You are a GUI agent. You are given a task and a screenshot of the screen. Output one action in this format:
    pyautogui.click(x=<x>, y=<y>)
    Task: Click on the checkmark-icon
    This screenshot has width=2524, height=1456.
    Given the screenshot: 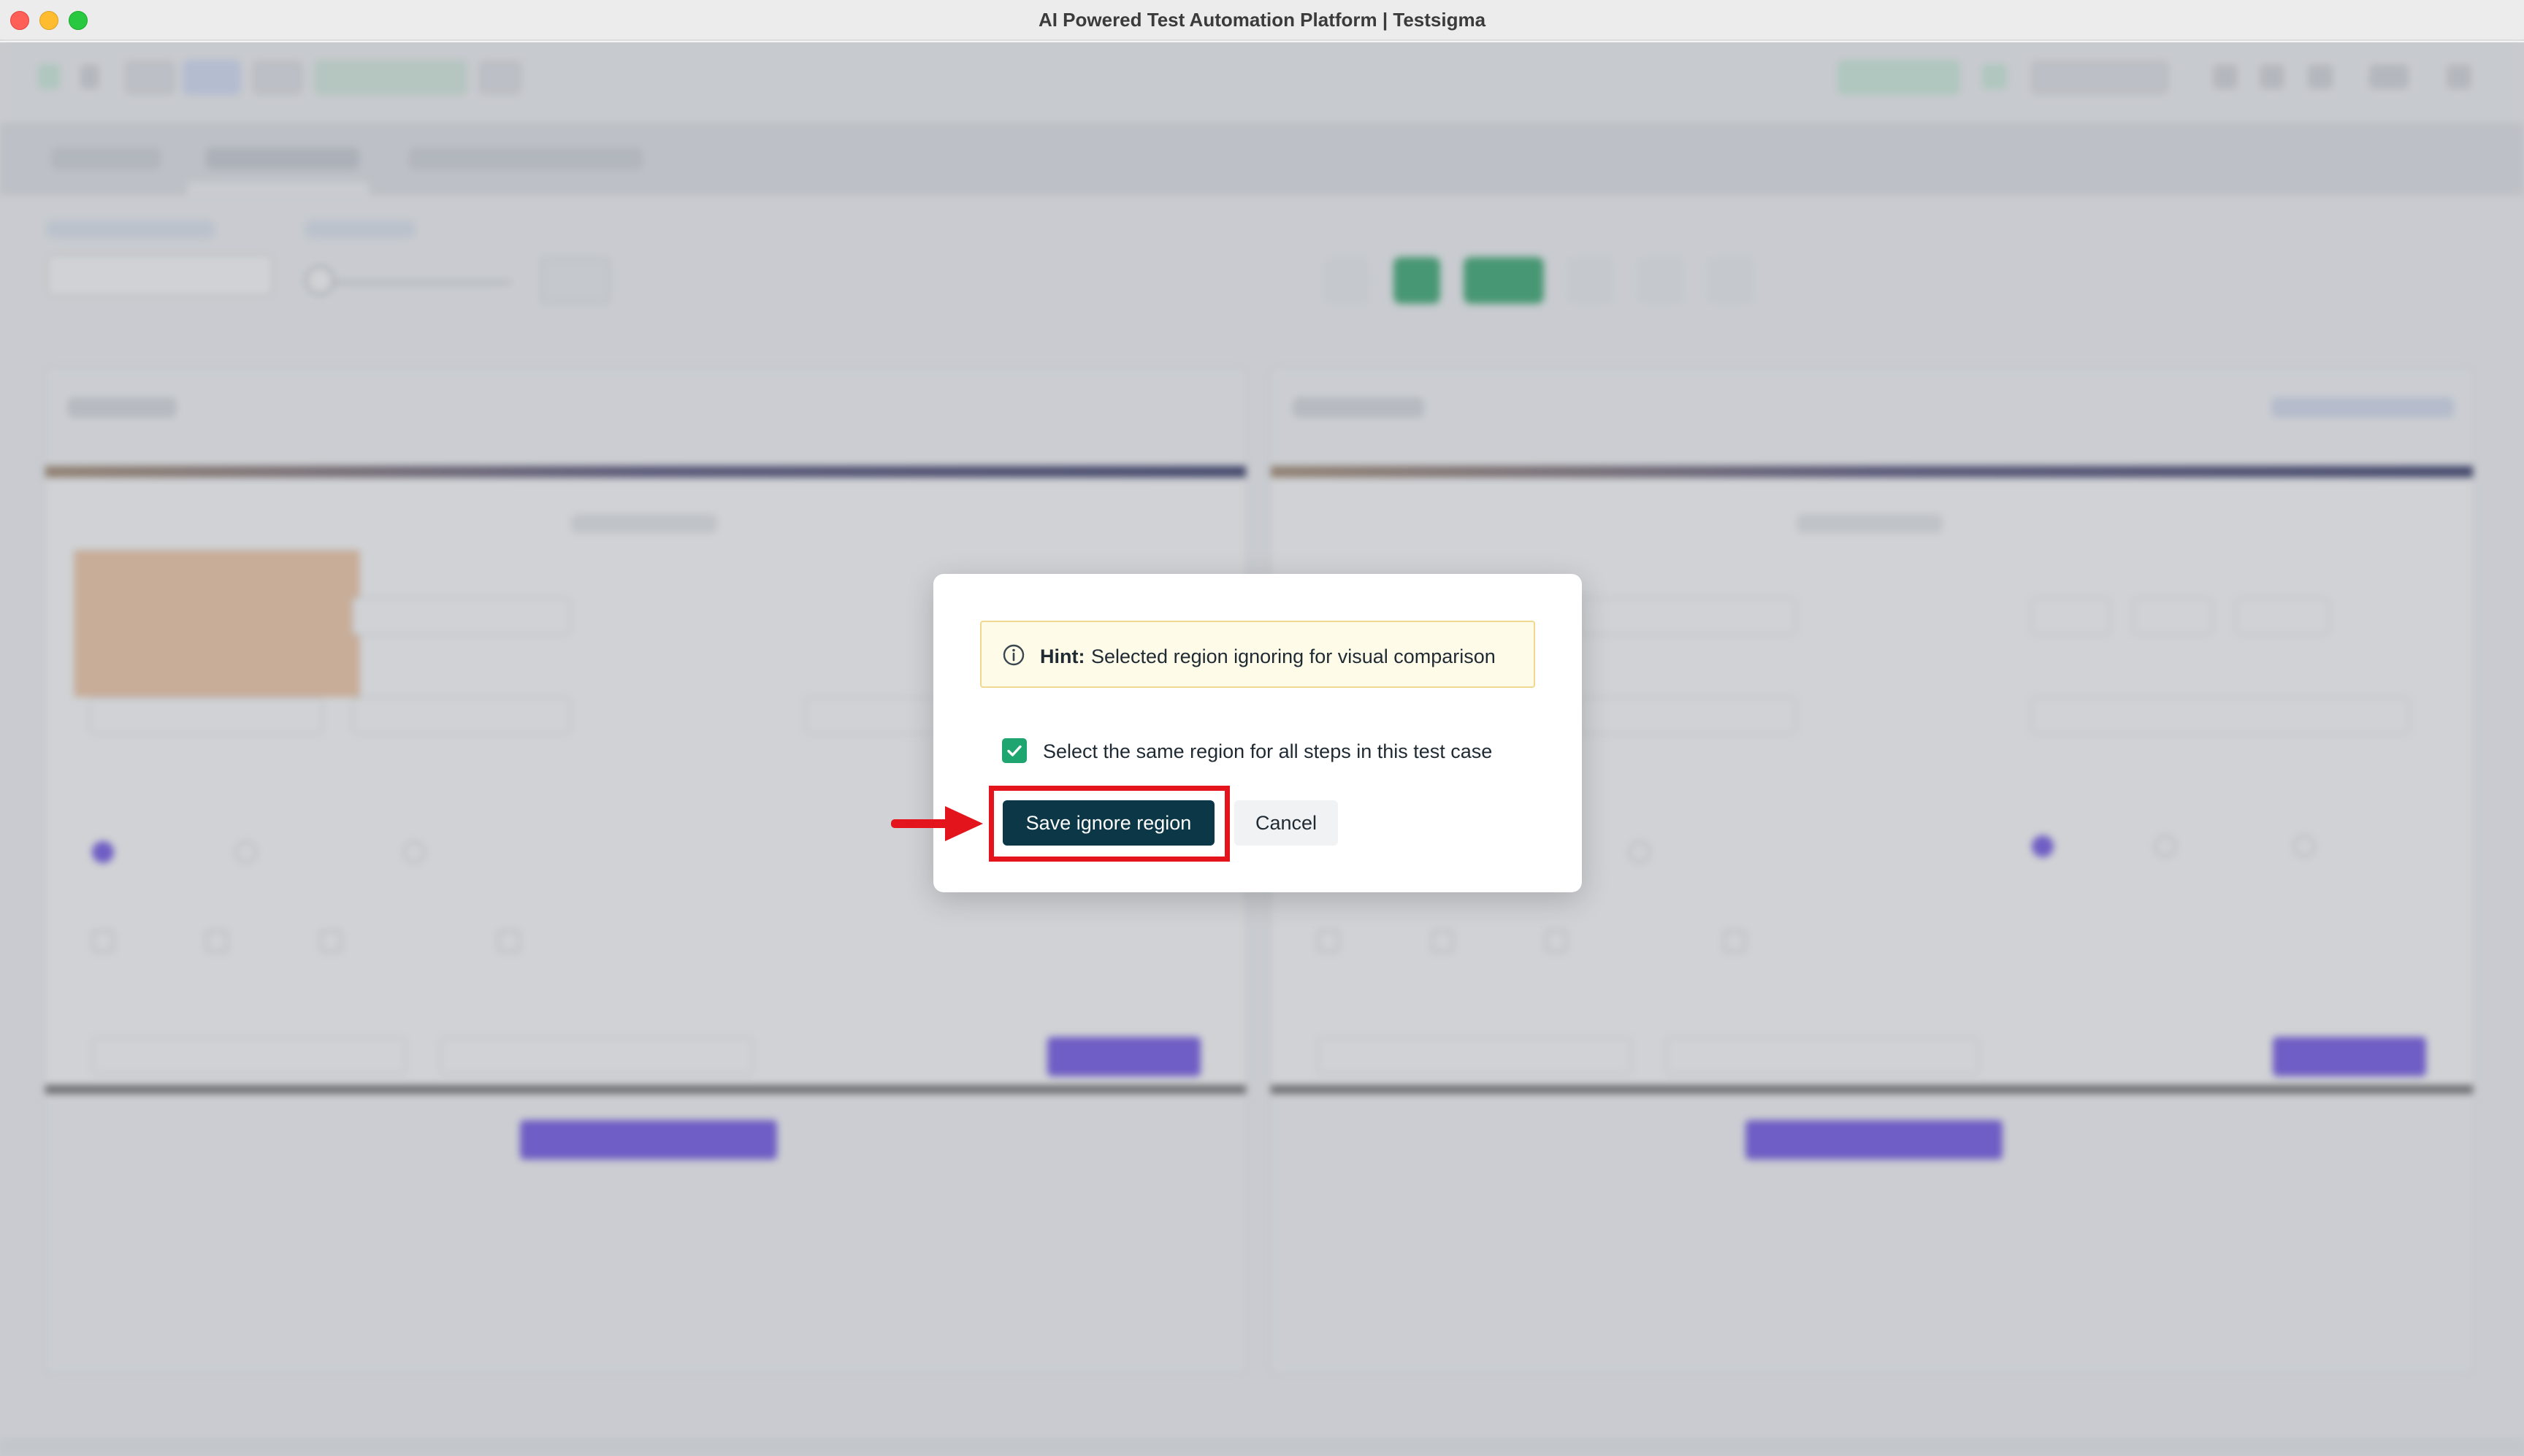 What is the action you would take?
    pyautogui.click(x=1014, y=750)
    